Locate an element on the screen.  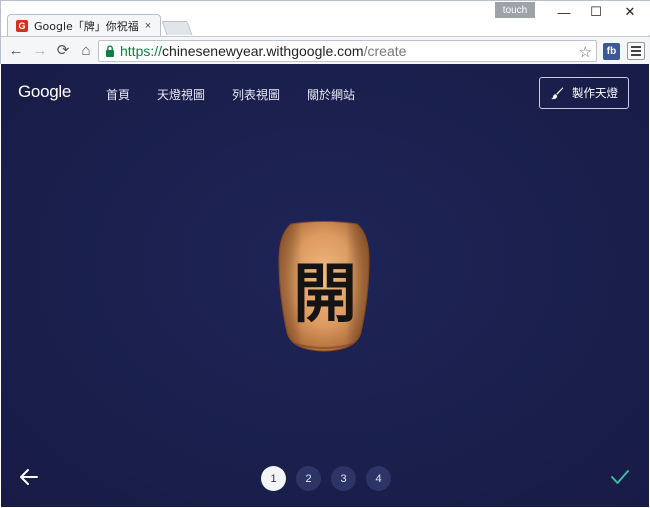
bookmark-star-icon: ☆ is located at coordinates (585, 52).